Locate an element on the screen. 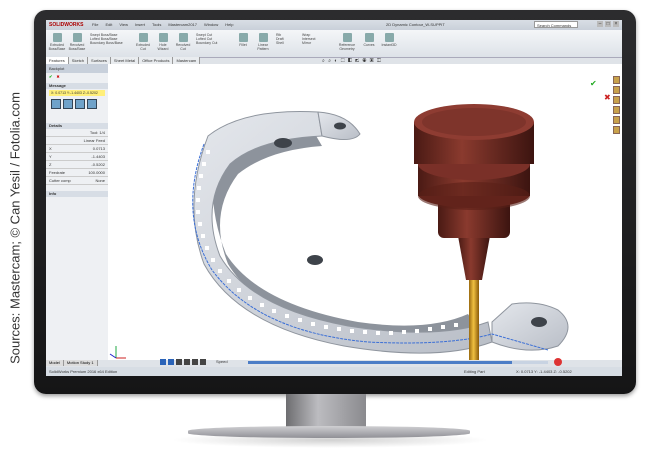  stop-playback-icon is located at coordinates (558, 362).